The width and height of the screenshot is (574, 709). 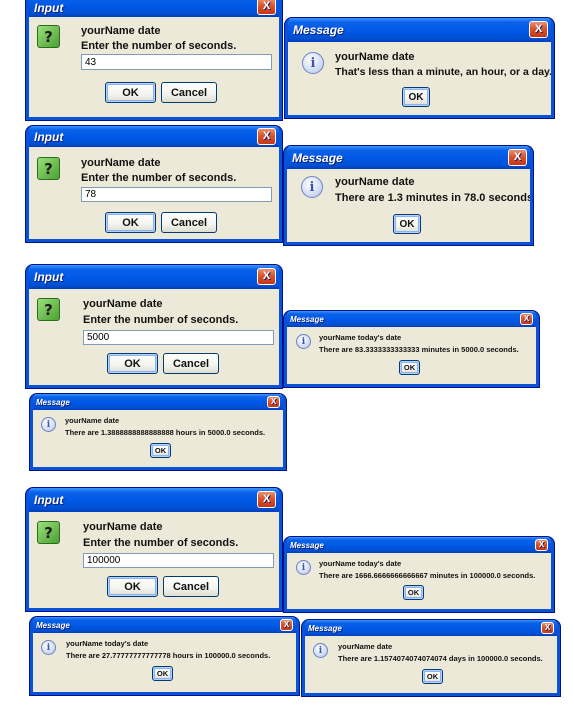 What do you see at coordinates (176, 62) in the screenshot?
I see `seconds-input: 43` at bounding box center [176, 62].